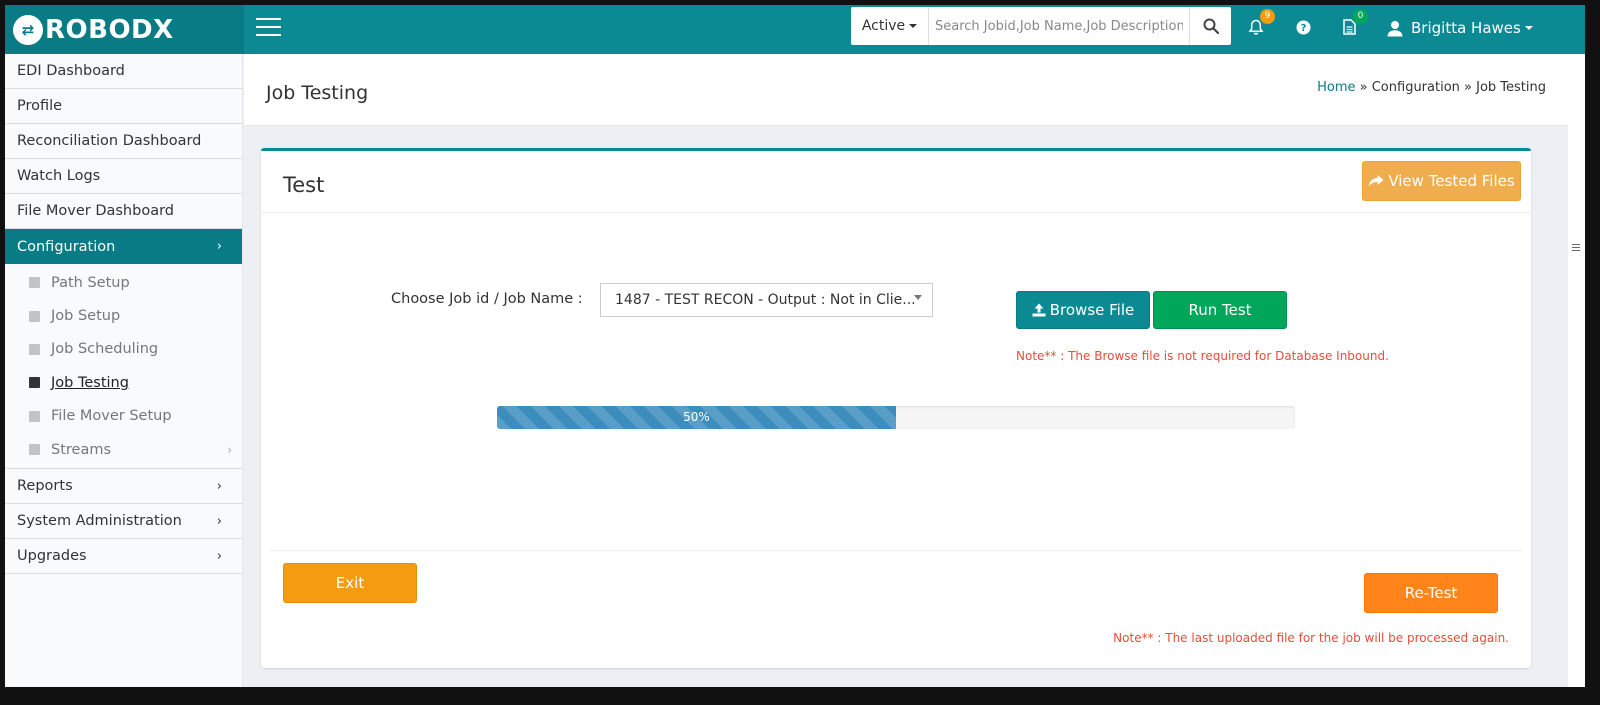  Describe the element at coordinates (1511, 87) in the screenshot. I see `breadcrumb-current: Job Testing` at that location.